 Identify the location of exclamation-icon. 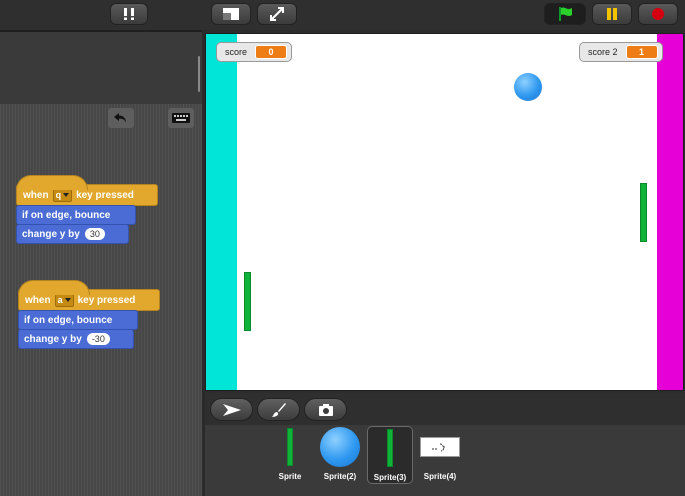
(129, 14).